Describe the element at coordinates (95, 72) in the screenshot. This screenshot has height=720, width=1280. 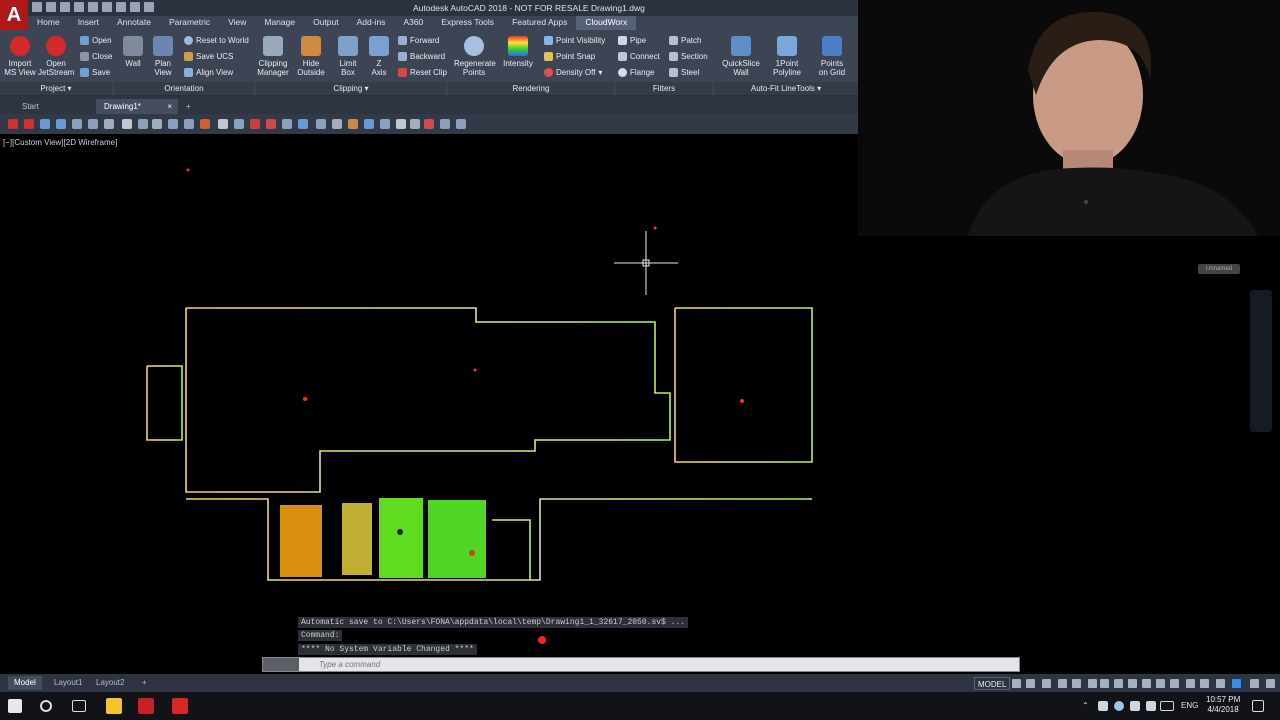
I see `save-project-button: Save` at that location.